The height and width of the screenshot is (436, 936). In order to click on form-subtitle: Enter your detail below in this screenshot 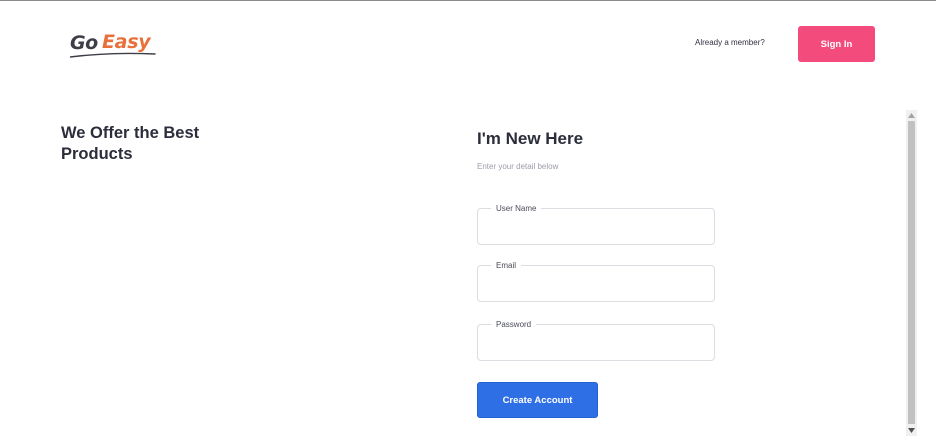, I will do `click(518, 166)`.